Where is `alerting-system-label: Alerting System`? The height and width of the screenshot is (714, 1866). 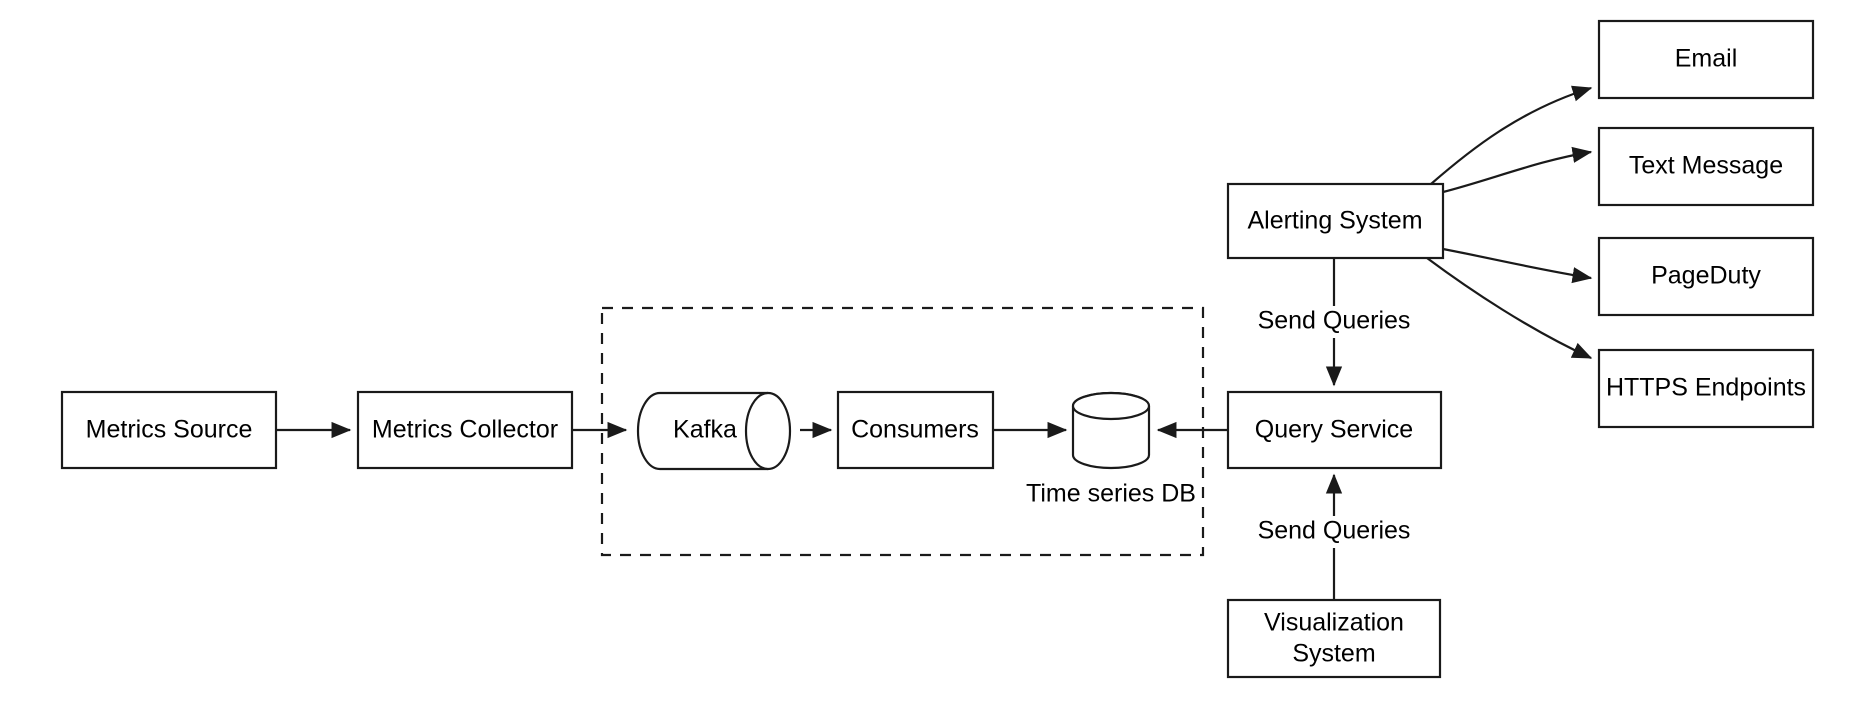 alerting-system-label: Alerting System is located at coordinates (1334, 221).